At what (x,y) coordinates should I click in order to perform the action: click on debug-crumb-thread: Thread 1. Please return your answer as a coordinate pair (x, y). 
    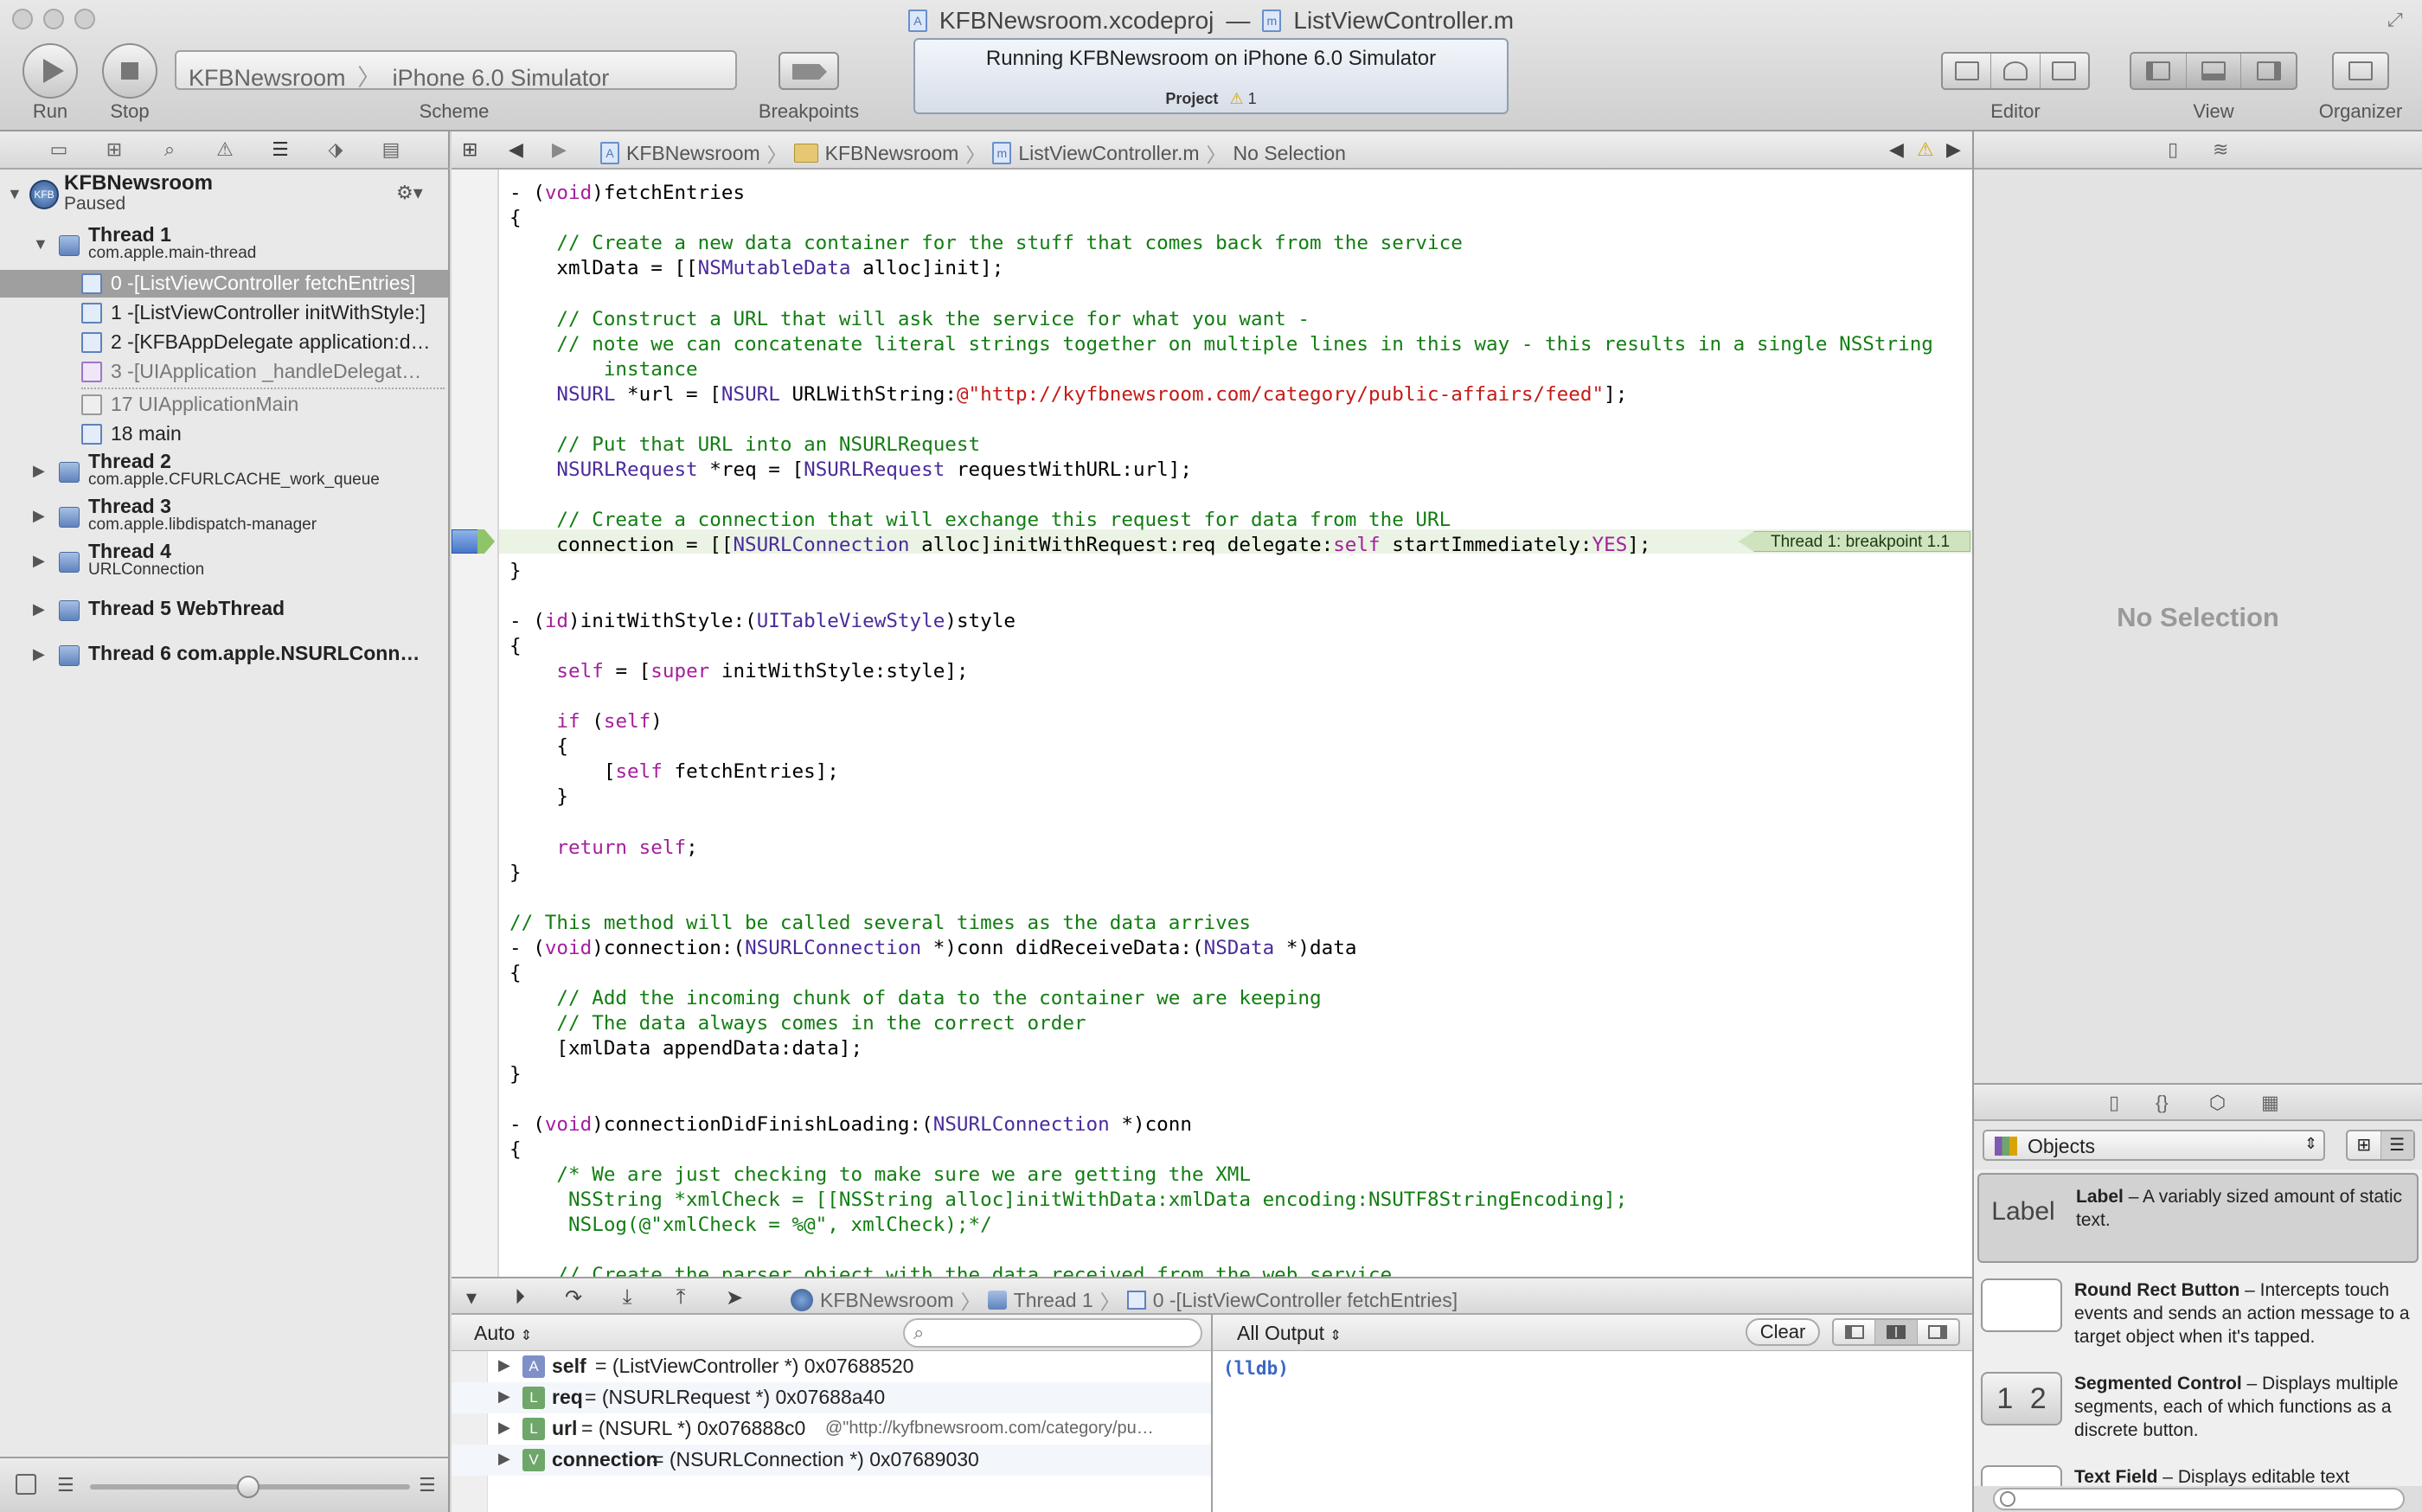
    Looking at the image, I should click on (1053, 1300).